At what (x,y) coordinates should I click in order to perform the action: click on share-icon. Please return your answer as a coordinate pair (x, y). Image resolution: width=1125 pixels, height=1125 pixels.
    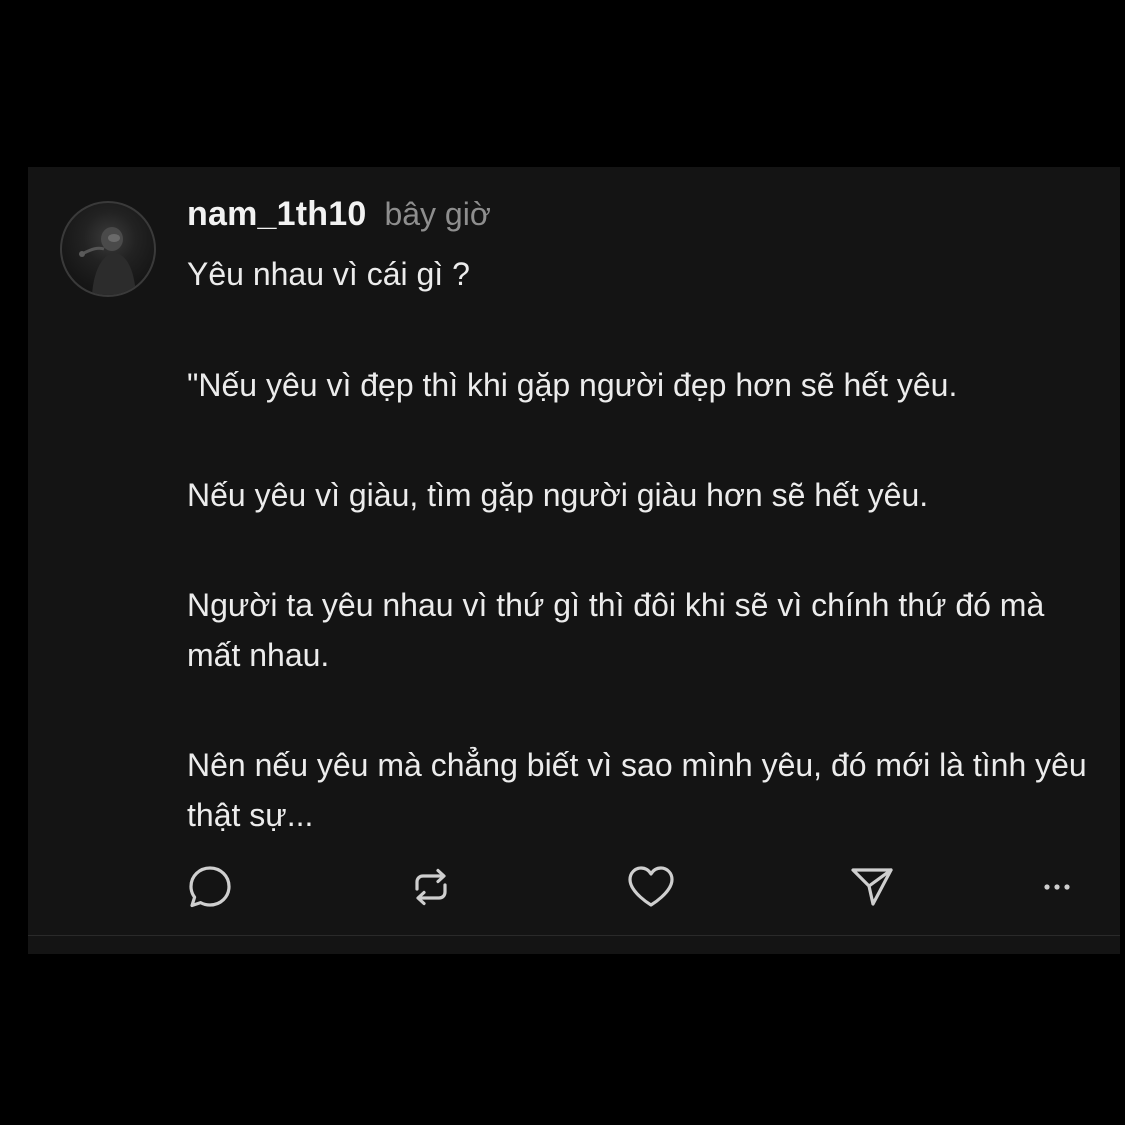
    Looking at the image, I should click on (872, 887).